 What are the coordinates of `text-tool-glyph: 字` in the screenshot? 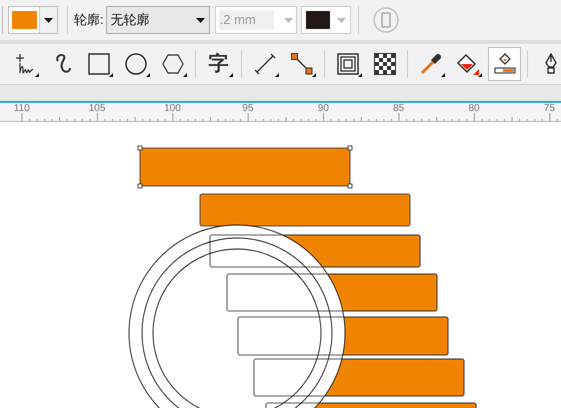 It's located at (218, 64).